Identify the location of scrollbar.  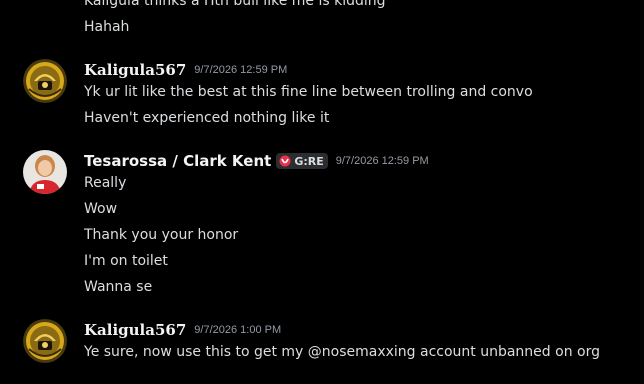
(642, 192).